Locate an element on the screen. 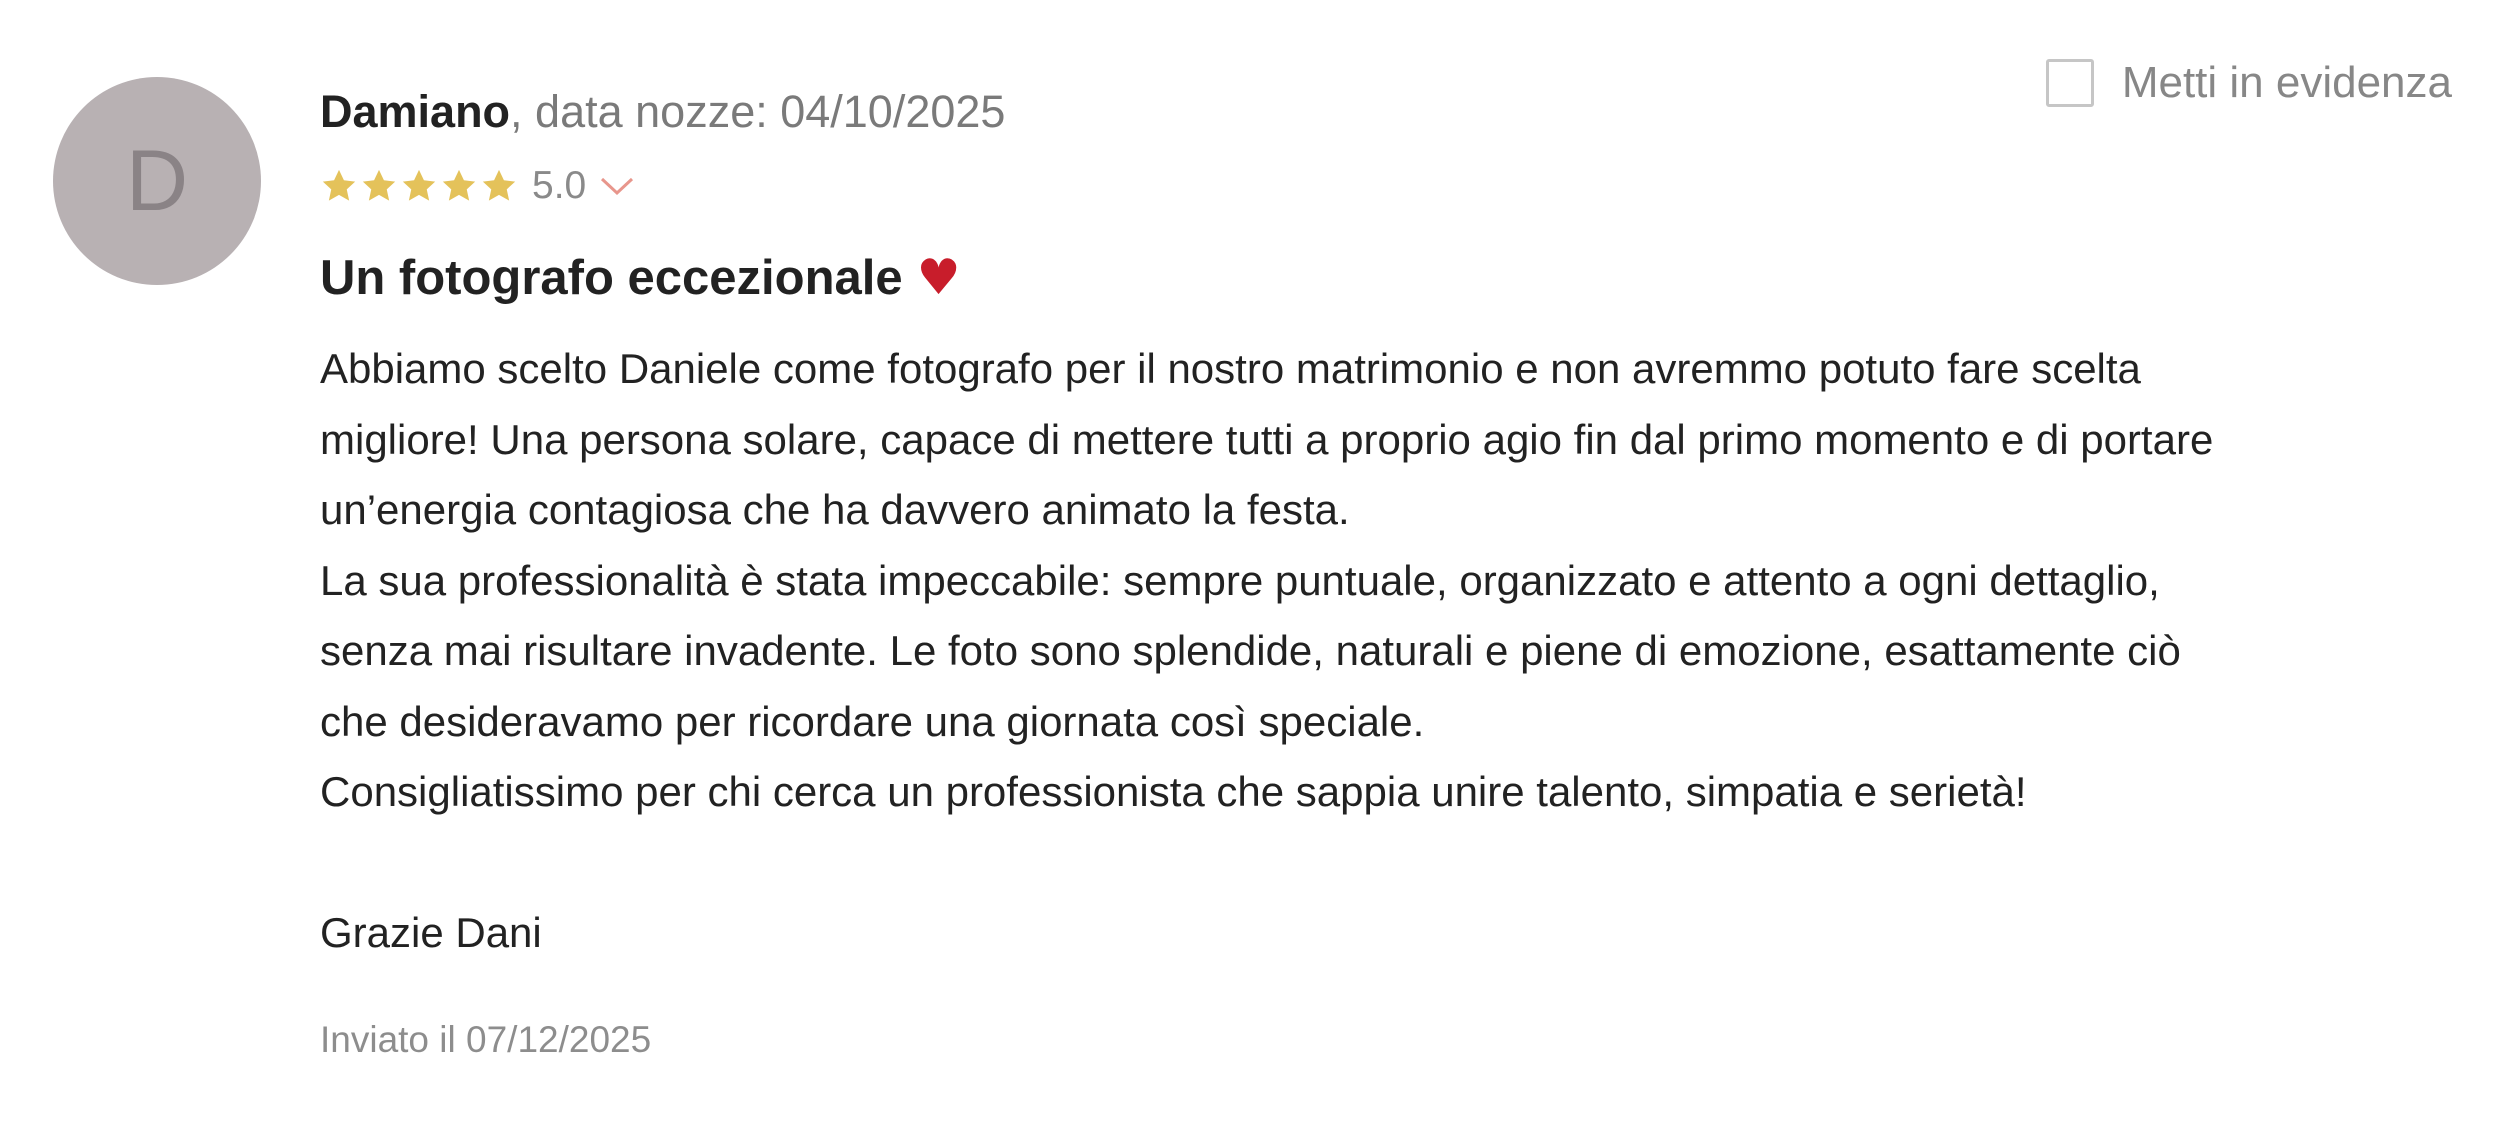  sent-date: Inviato il 07/12/2025 is located at coordinates (486, 1039).